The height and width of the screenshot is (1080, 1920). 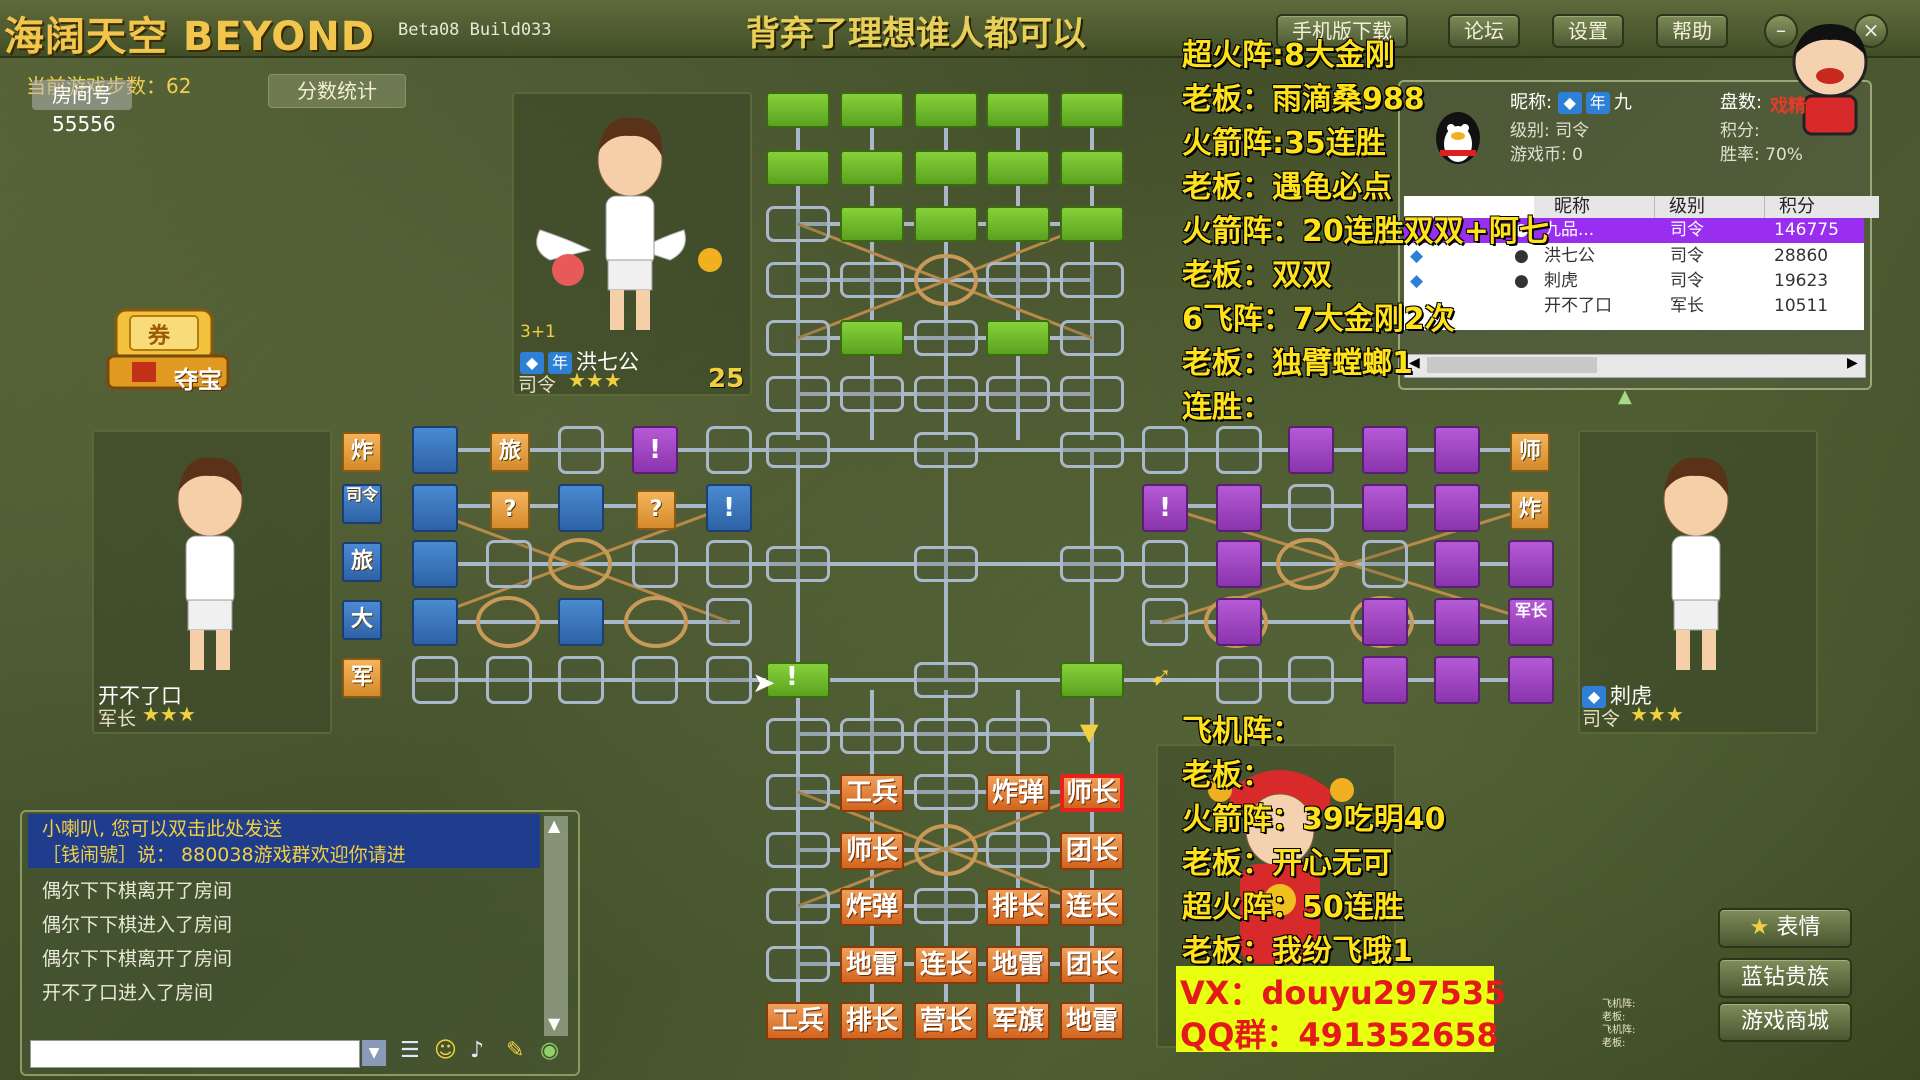 I want to click on col-score: 积分, so click(x=1821, y=207).